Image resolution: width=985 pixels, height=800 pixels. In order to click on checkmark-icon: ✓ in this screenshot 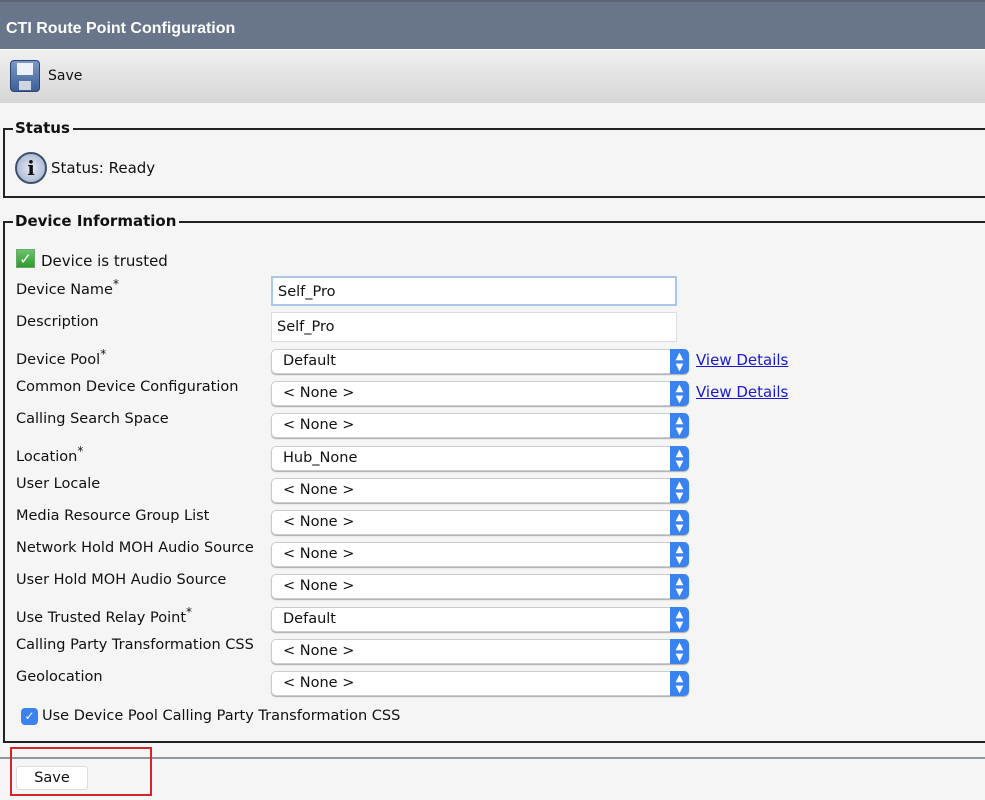, I will do `click(25, 258)`.